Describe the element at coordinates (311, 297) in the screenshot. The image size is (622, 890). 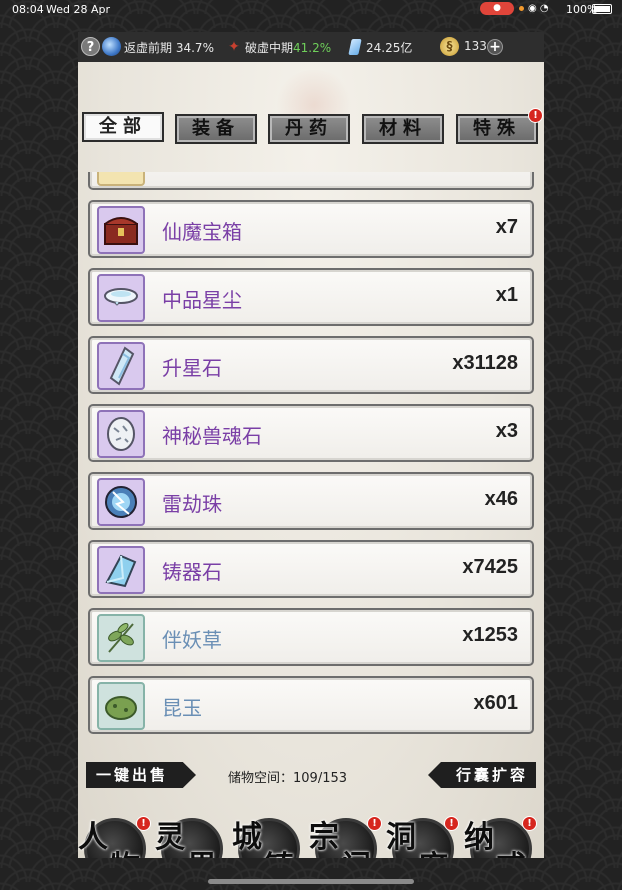
I see `list-item: 中品星尘 x1` at that location.